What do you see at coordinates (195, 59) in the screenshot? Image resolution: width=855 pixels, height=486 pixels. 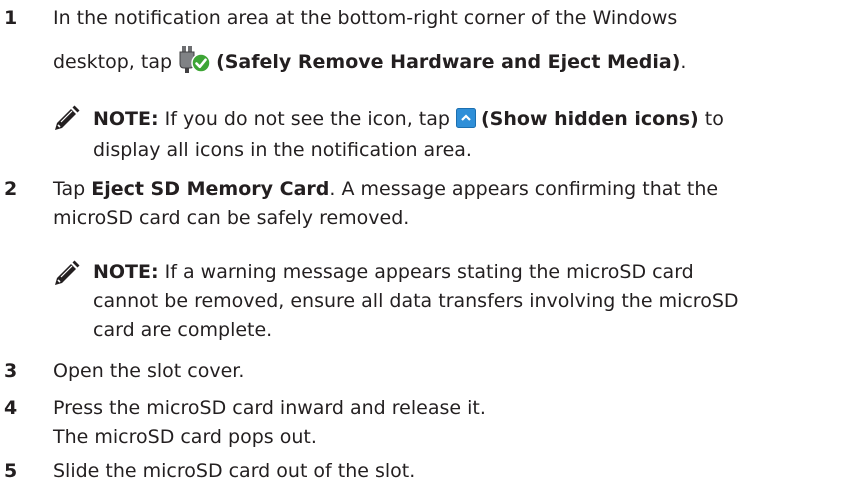 I see `safely-remove-hardware-icon` at bounding box center [195, 59].